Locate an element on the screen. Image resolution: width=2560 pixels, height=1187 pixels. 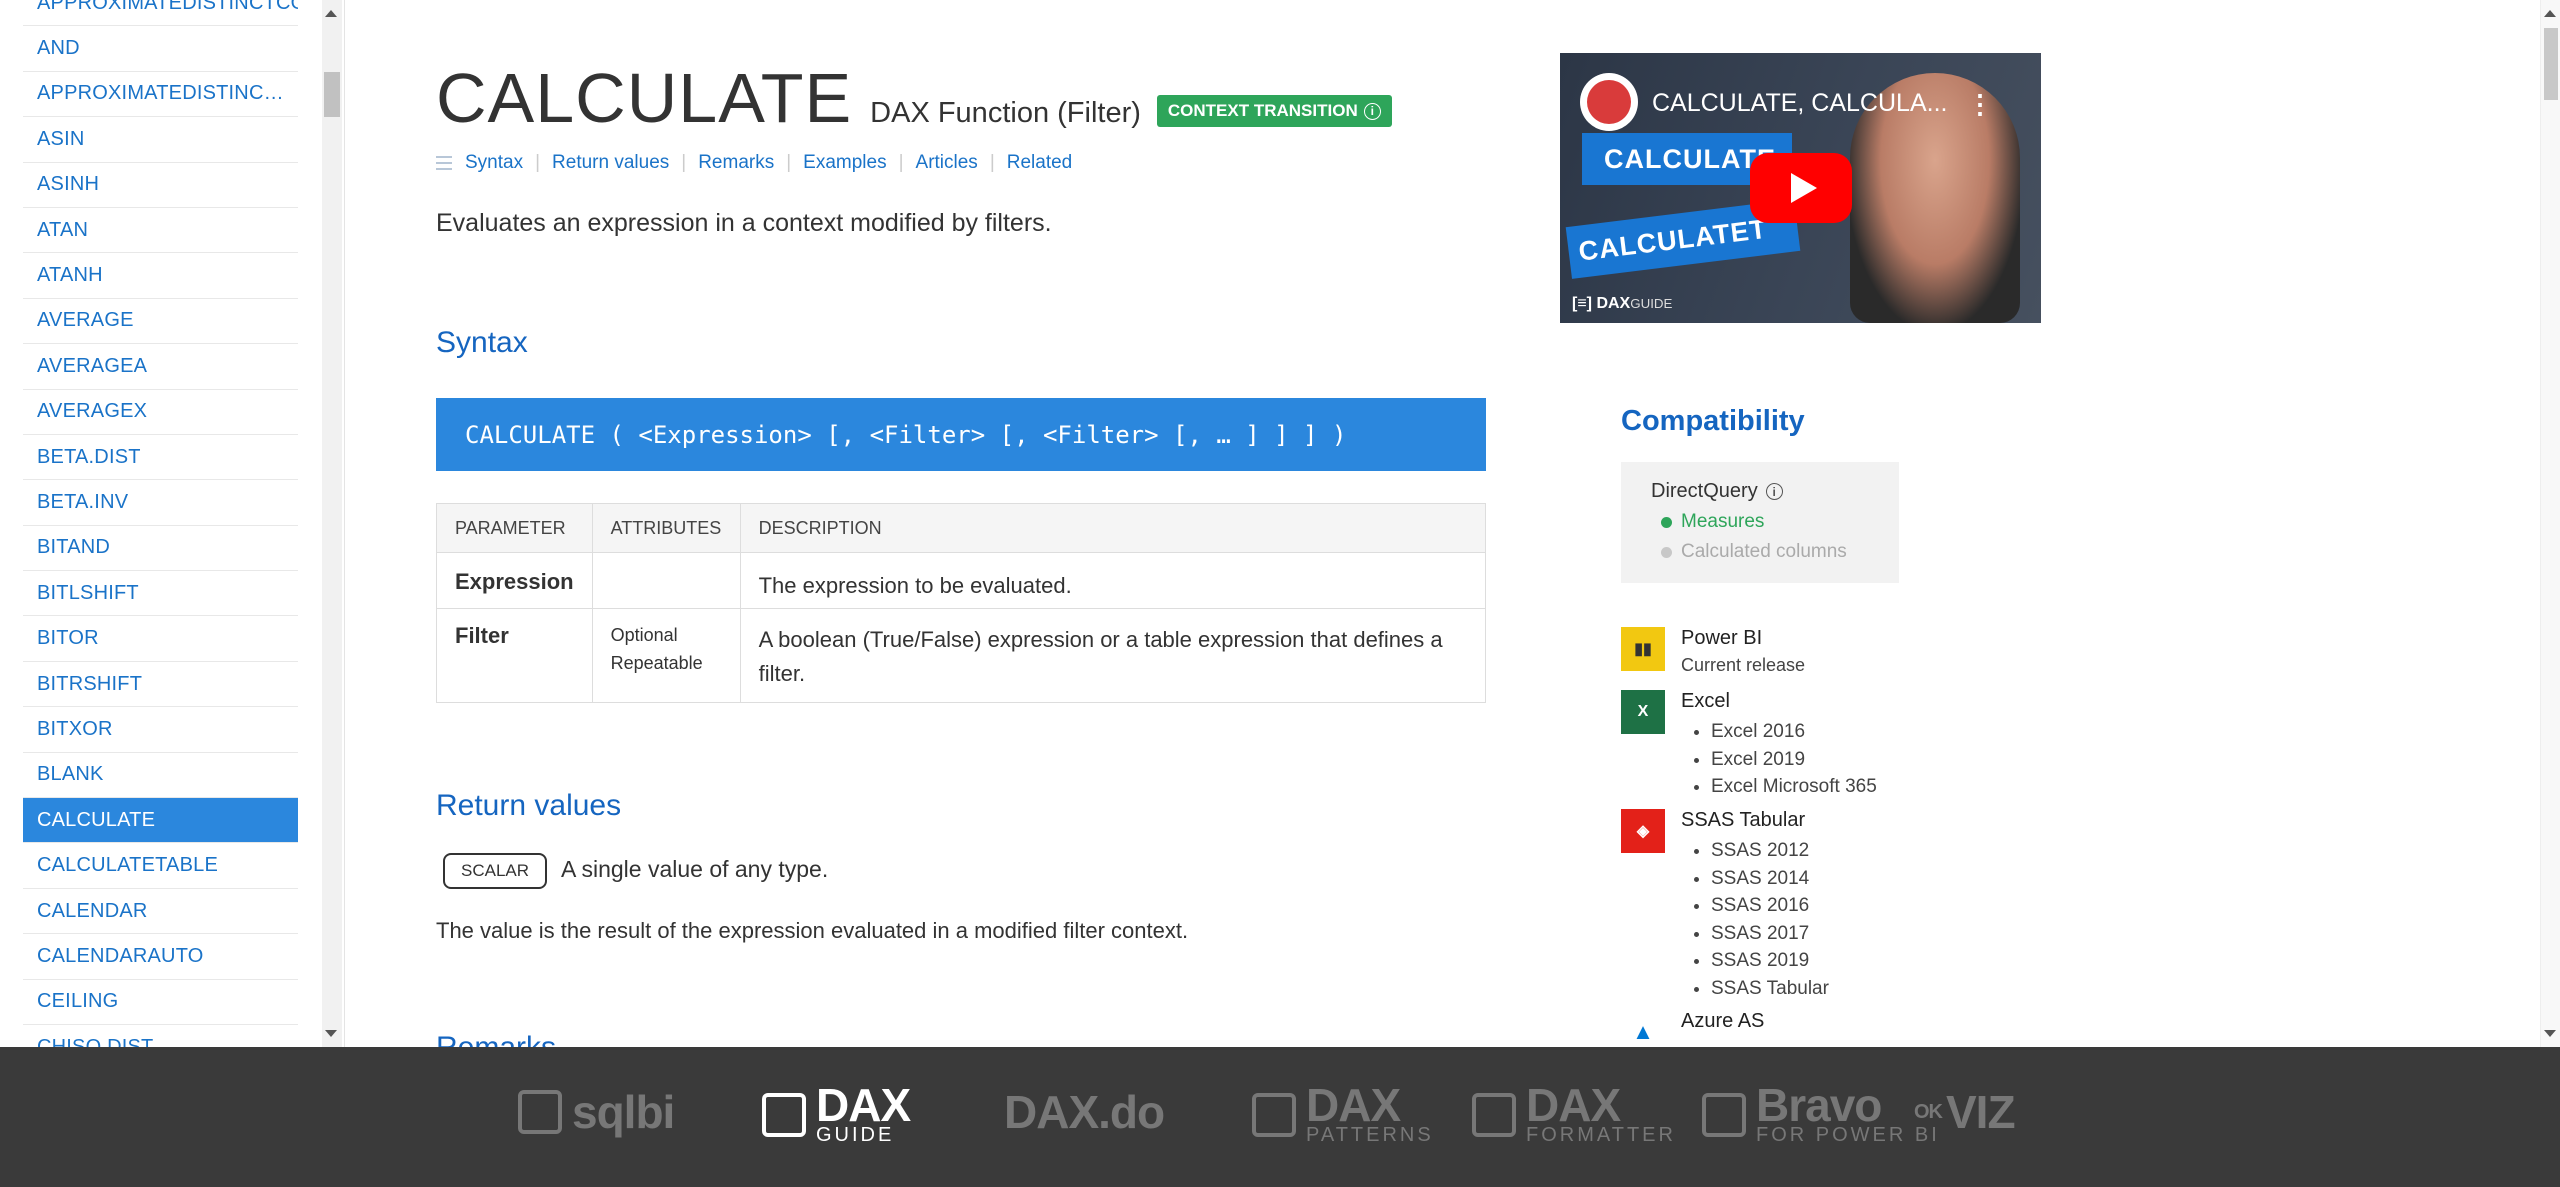
dq-item-measures: Measures is located at coordinates (1775, 522).